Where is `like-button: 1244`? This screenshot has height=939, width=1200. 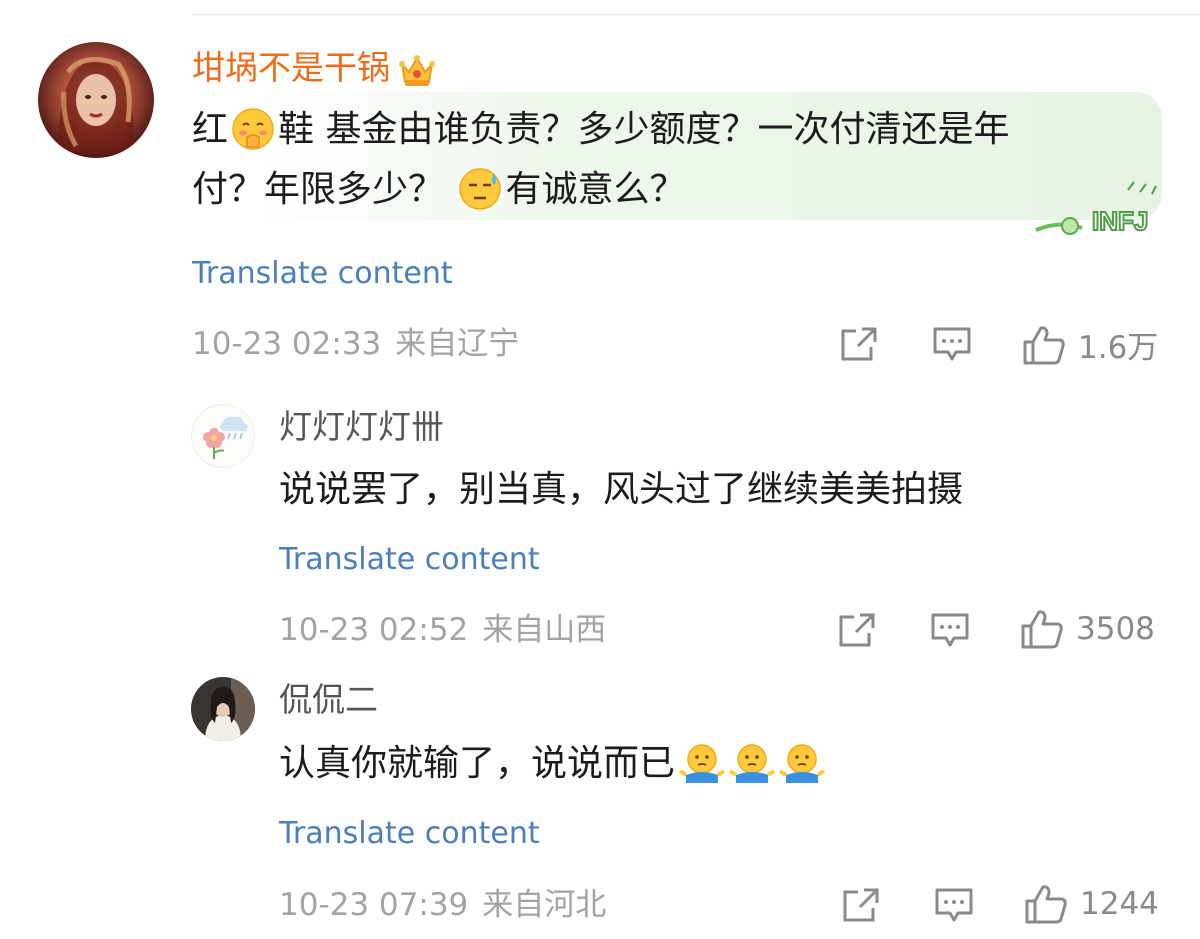 like-button: 1244 is located at coordinates (1091, 904).